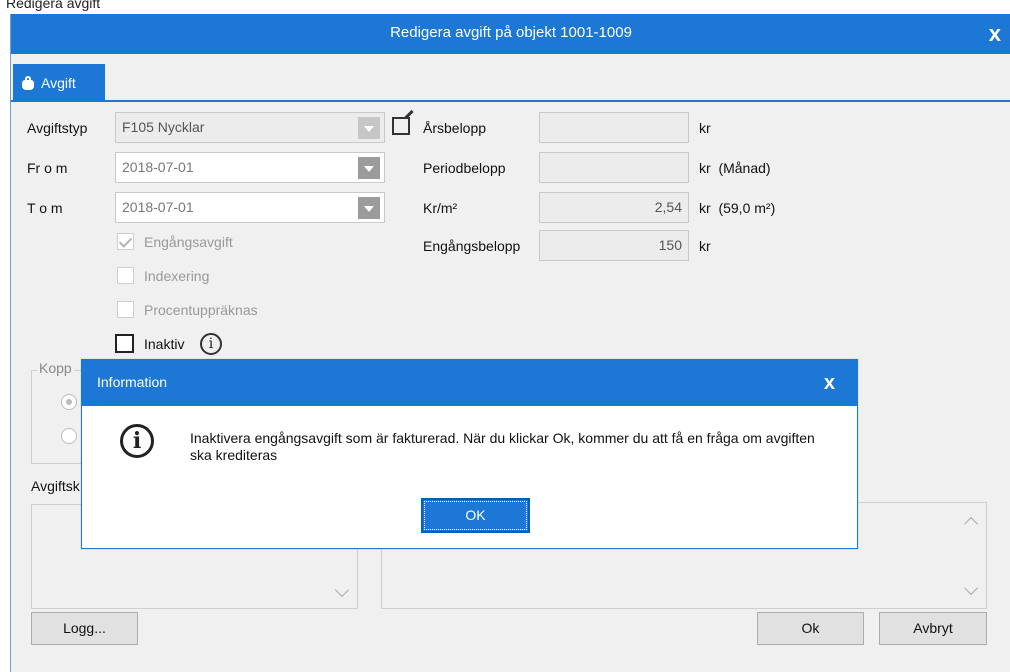  What do you see at coordinates (124, 343) in the screenshot?
I see `inaktiv-box` at bounding box center [124, 343].